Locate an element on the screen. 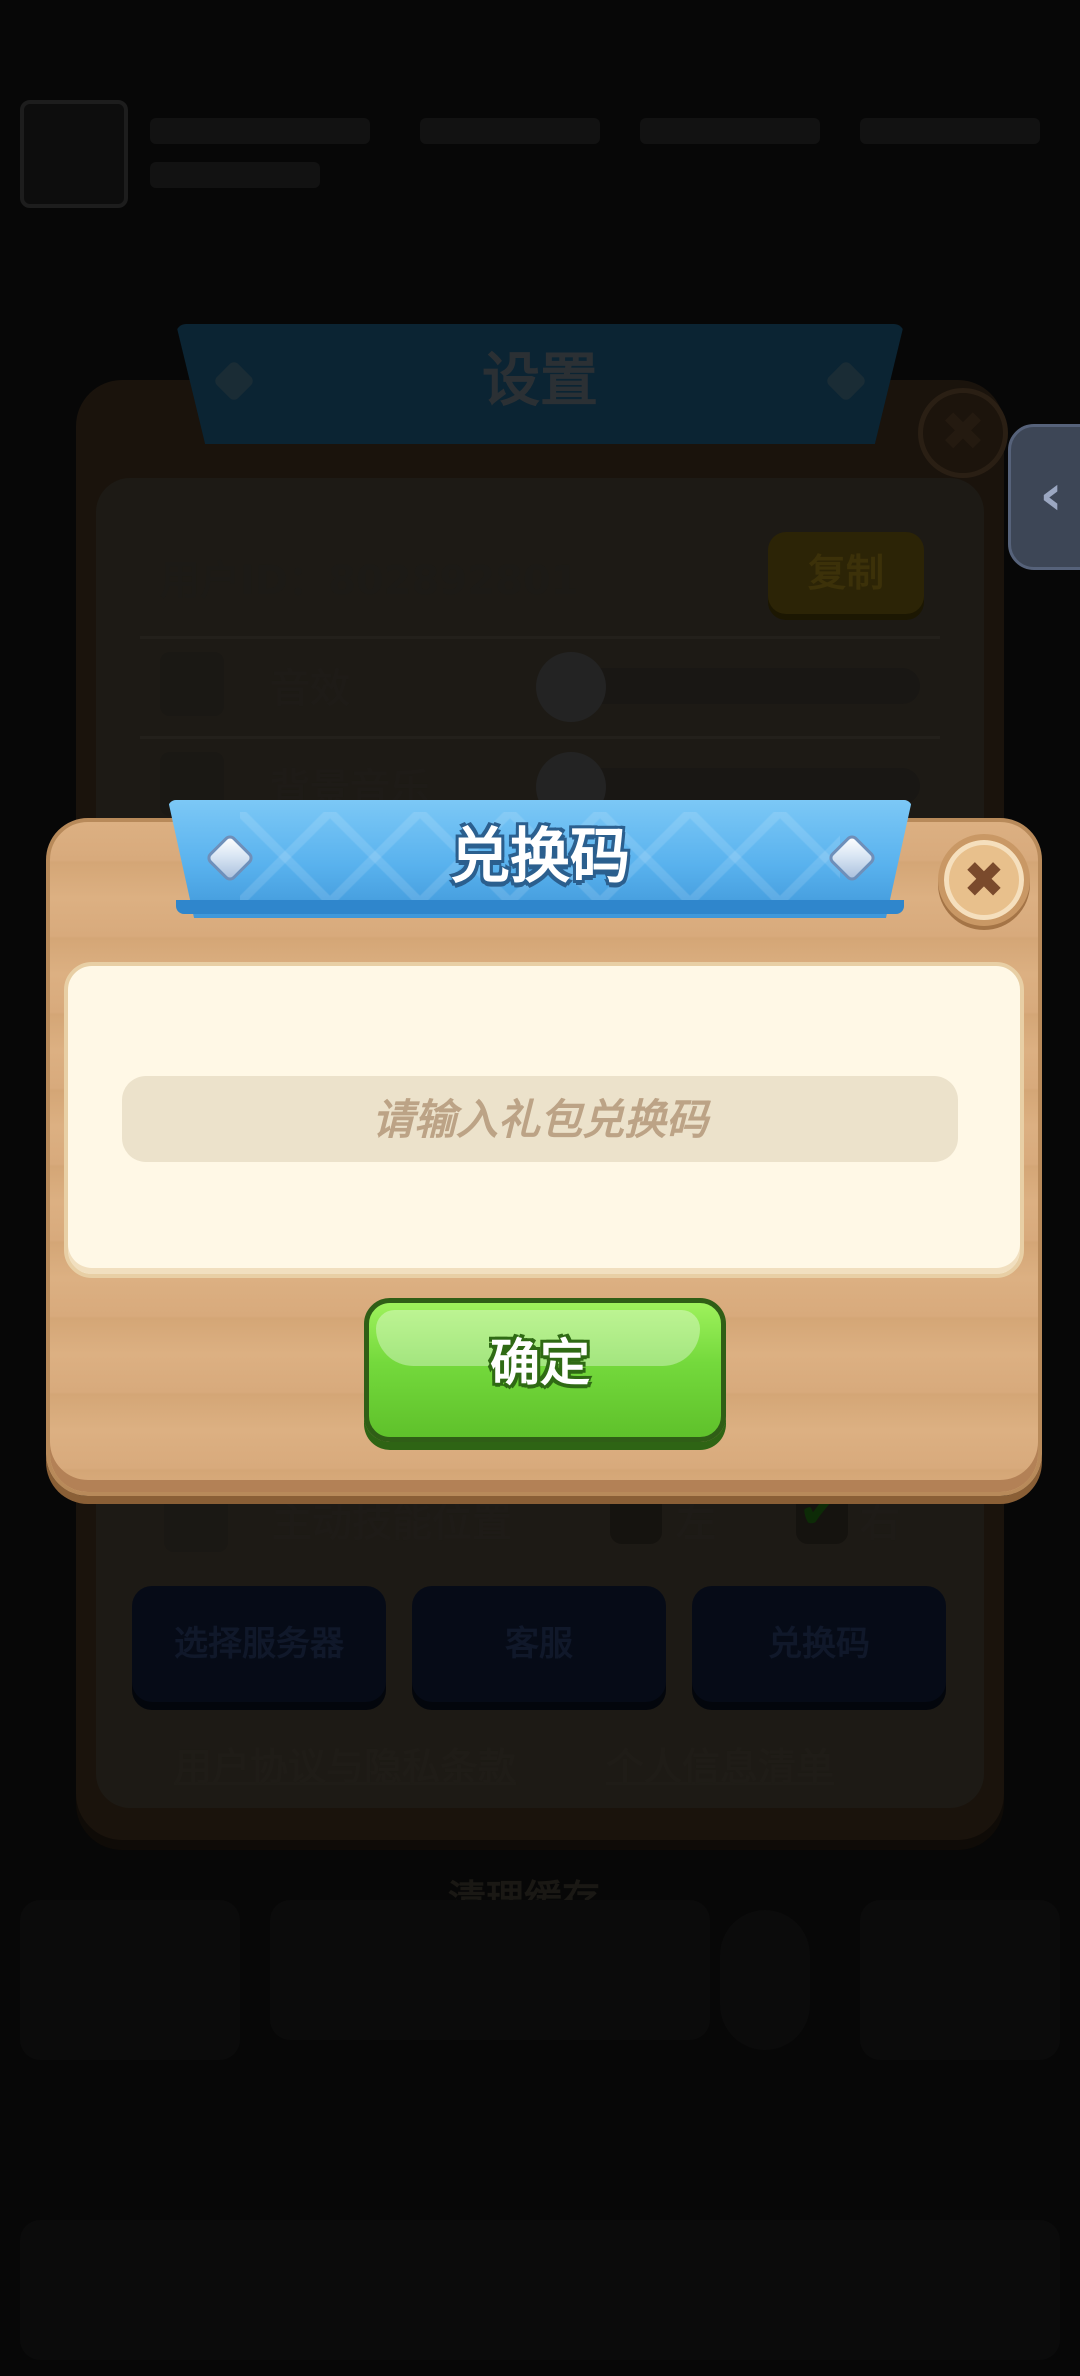 The image size is (1080, 2376). close-button: ✖ is located at coordinates (984, 880).